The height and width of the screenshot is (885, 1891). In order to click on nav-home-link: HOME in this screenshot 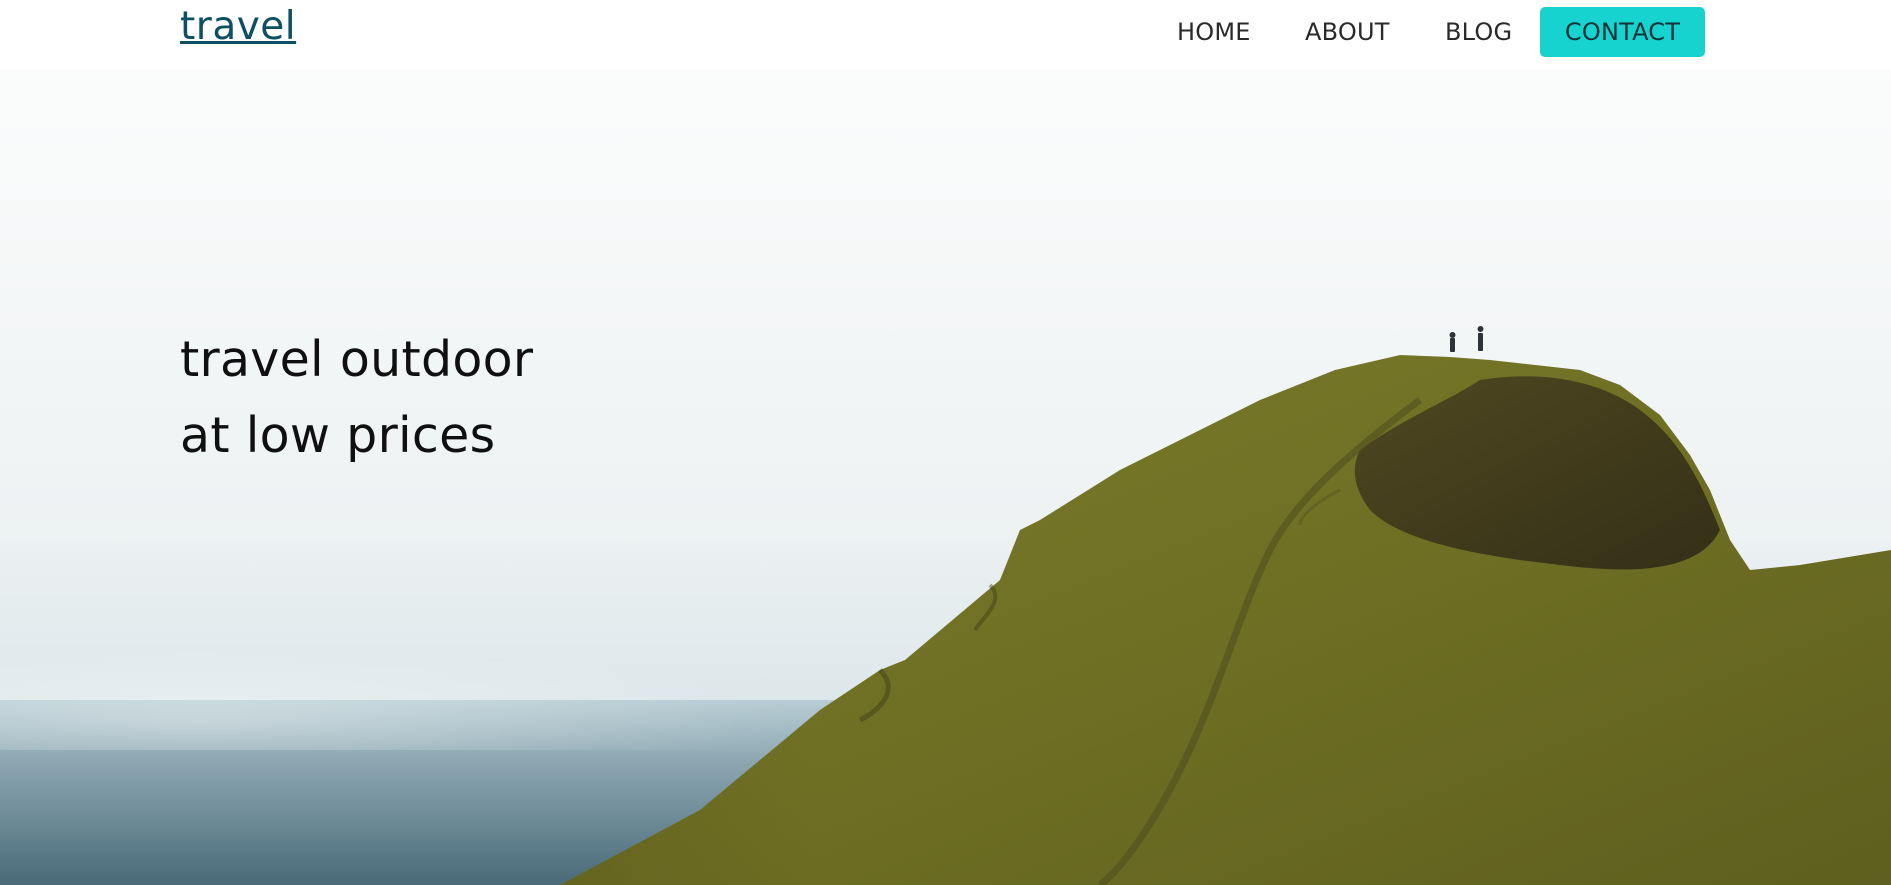, I will do `click(1214, 32)`.